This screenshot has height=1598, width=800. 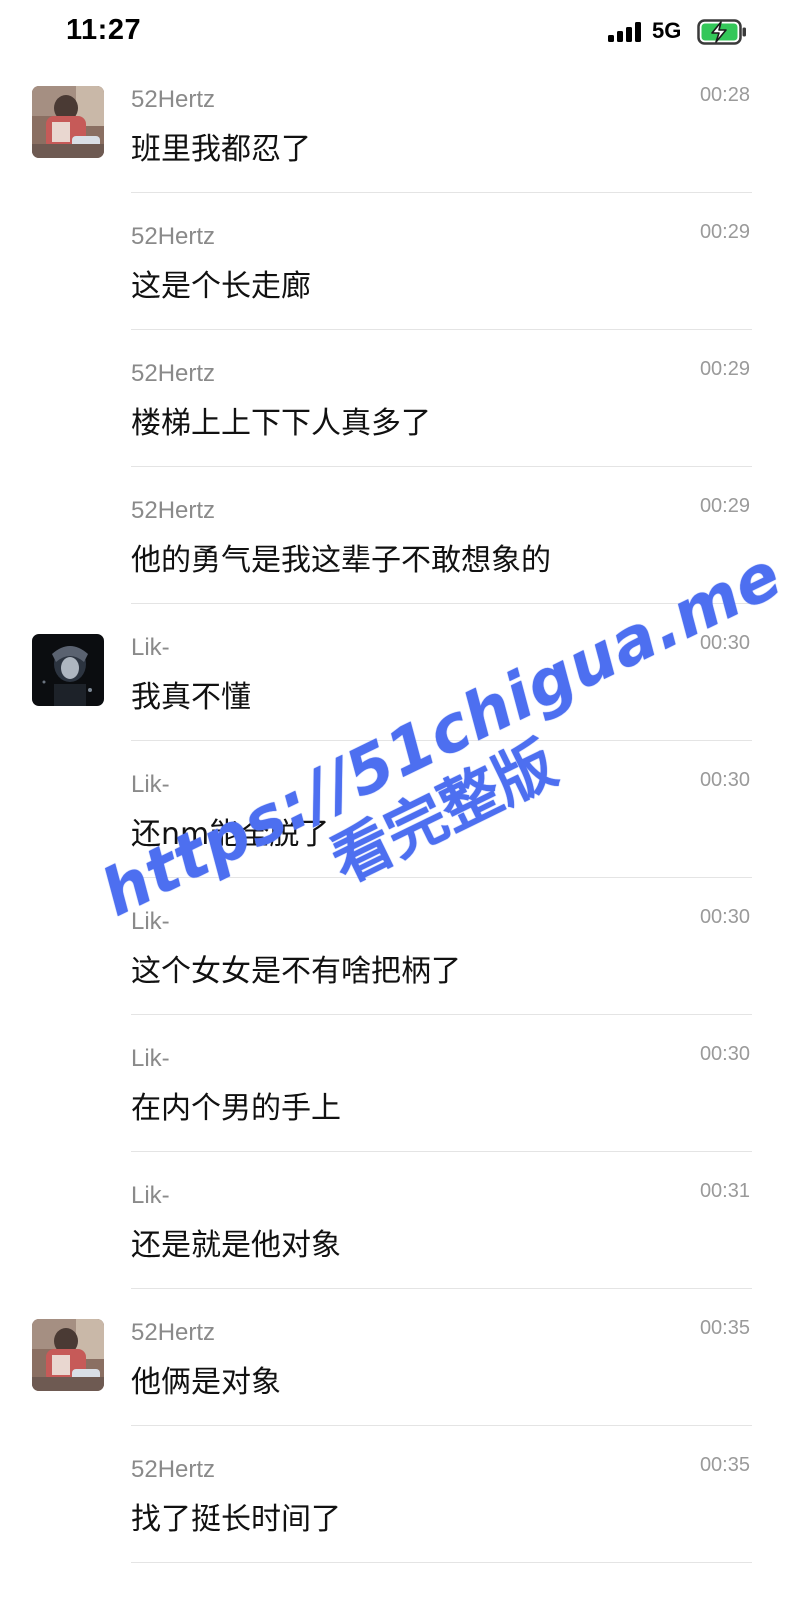 What do you see at coordinates (441, 1562) in the screenshot?
I see `message-divider` at bounding box center [441, 1562].